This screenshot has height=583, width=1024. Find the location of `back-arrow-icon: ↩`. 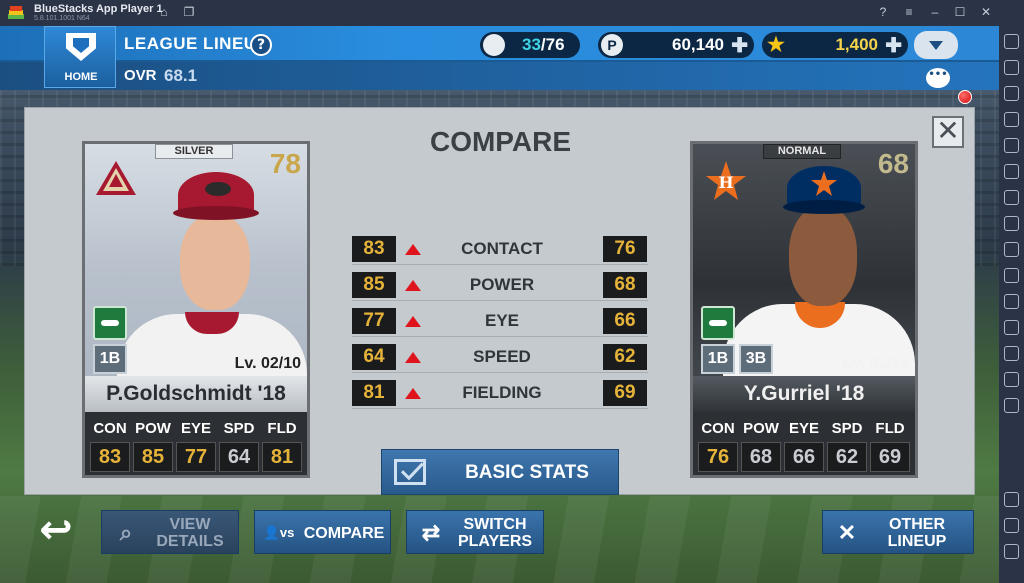

back-arrow-icon: ↩ is located at coordinates (56, 530).